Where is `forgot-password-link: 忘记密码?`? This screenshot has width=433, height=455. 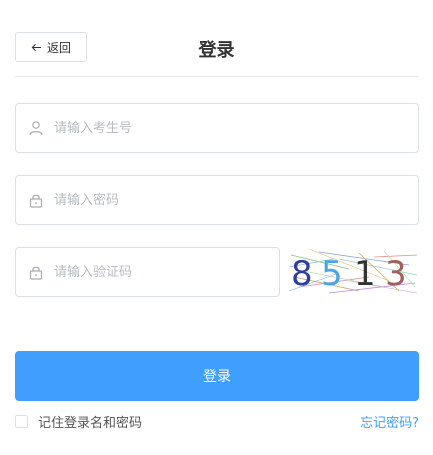
forgot-password-link: 忘记密码? is located at coordinates (389, 421).